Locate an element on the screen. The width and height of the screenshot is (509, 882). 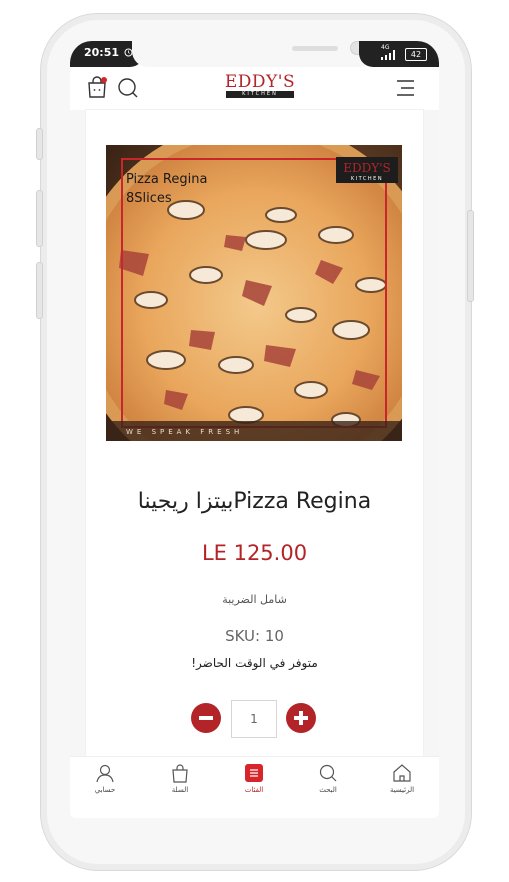
bottom-navigation: حسابي السلة الفئات البحث الرئيسية is located at coordinates (254, 787).